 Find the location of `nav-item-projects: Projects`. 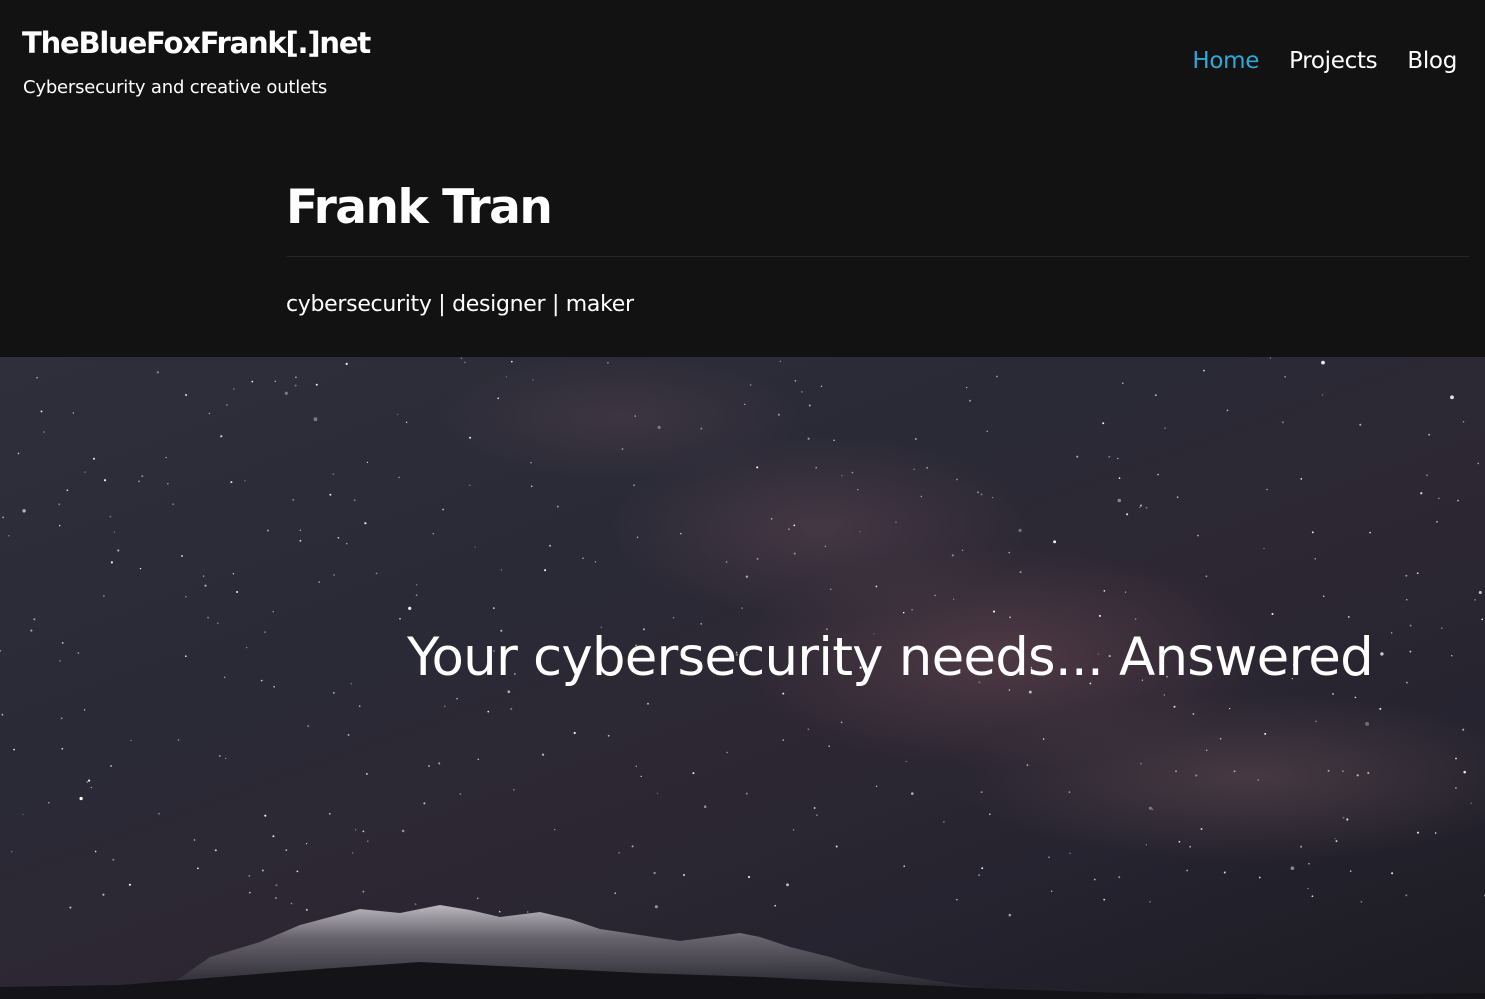

nav-item-projects: Projects is located at coordinates (1333, 61).